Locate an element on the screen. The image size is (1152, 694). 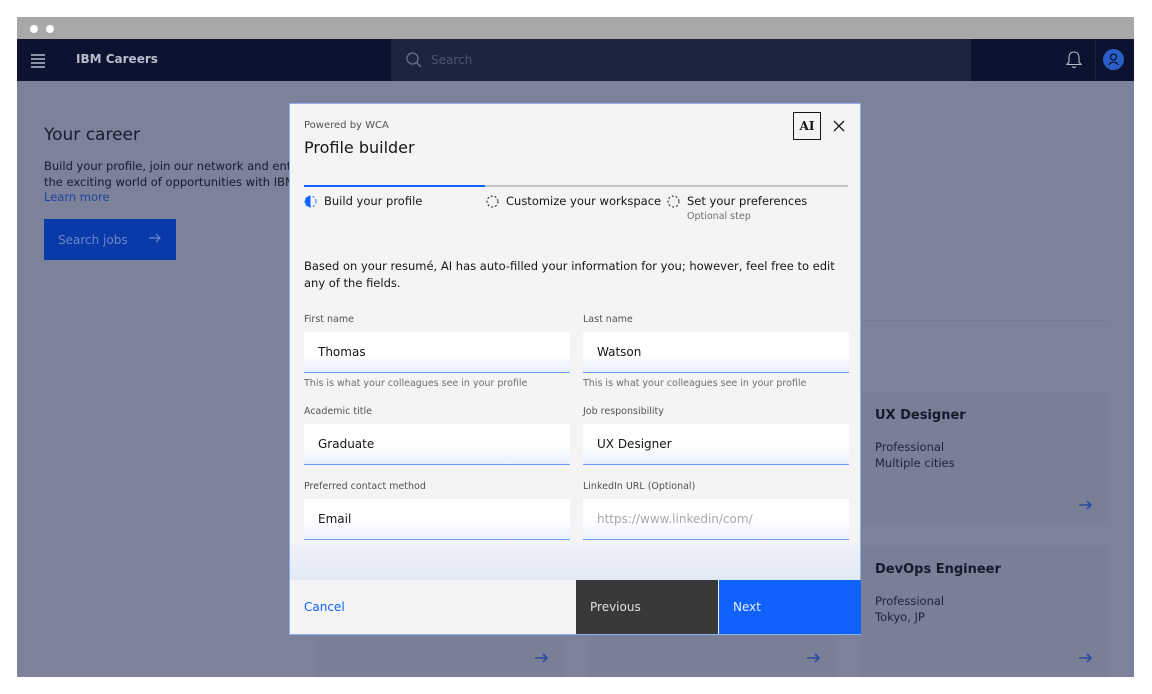
progress-indicator is located at coordinates (576, 186).